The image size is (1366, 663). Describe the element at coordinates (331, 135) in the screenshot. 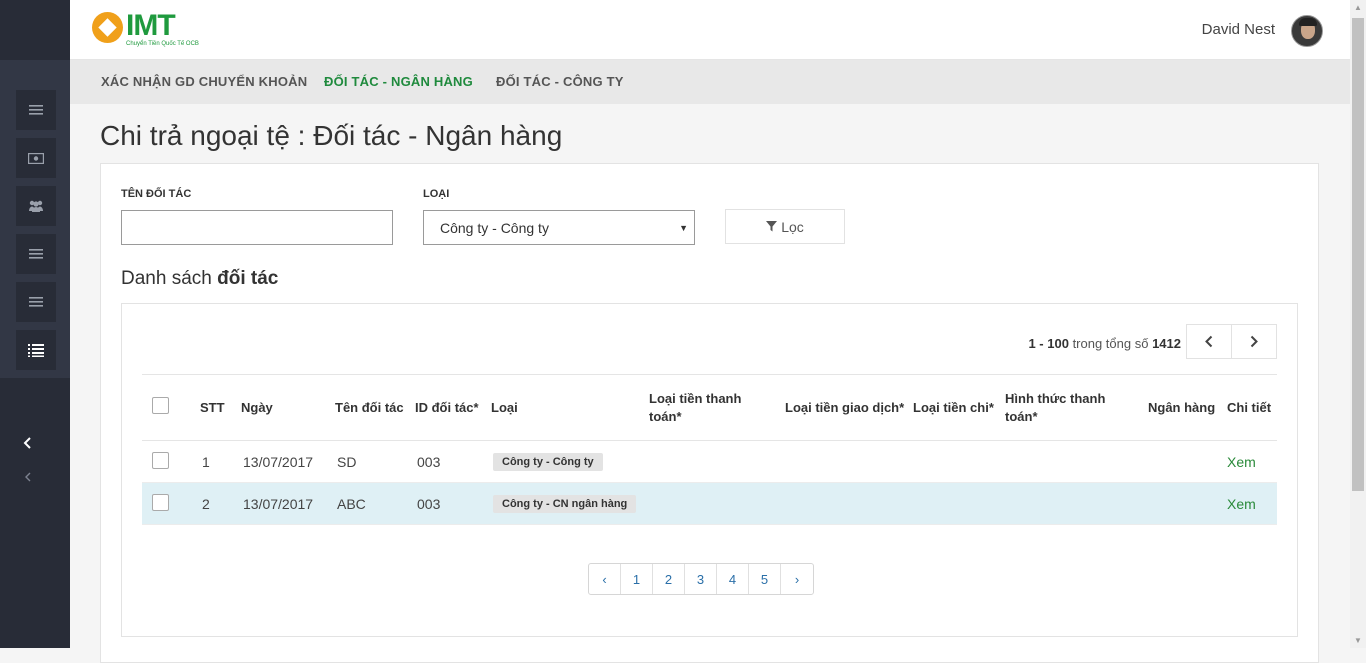

I see `page-title: Chi trả ngoại tệ : Đối tác - Ngân hàng` at that location.